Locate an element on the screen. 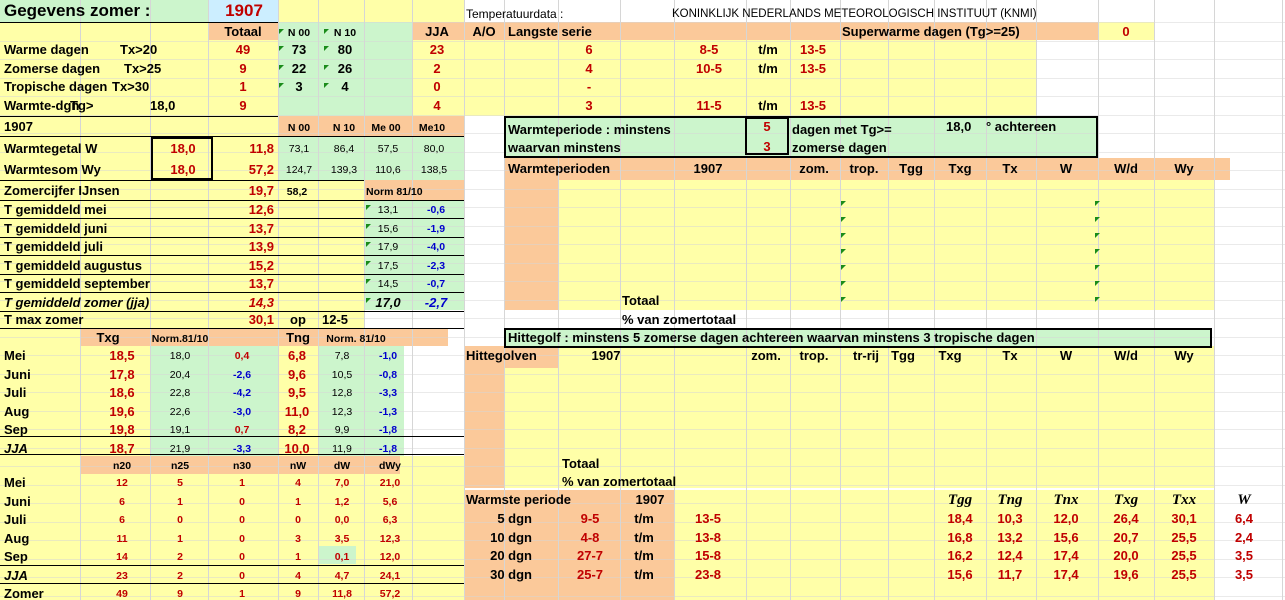 This screenshot has width=1285, height=600. month-diff-x: -4,2 is located at coordinates (242, 393).